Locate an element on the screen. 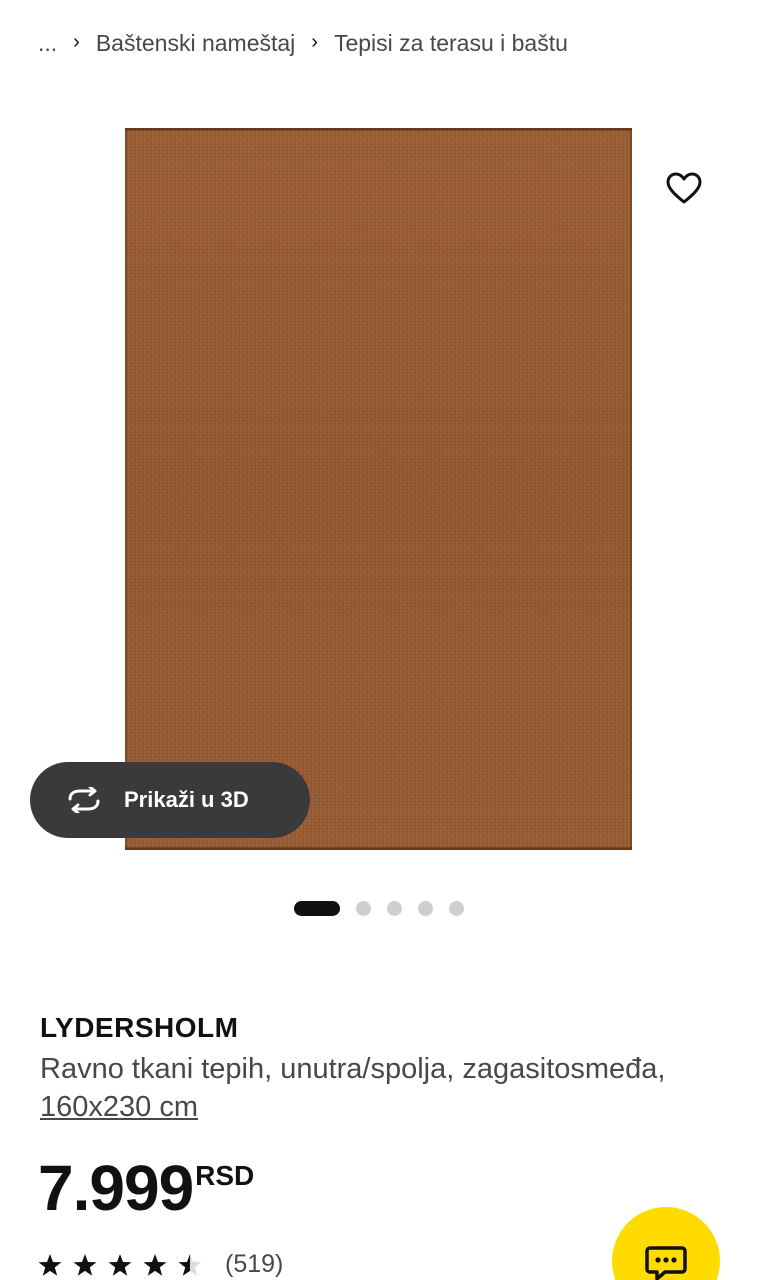 The image size is (758, 1280). carousel-dot-active is located at coordinates (317, 908).